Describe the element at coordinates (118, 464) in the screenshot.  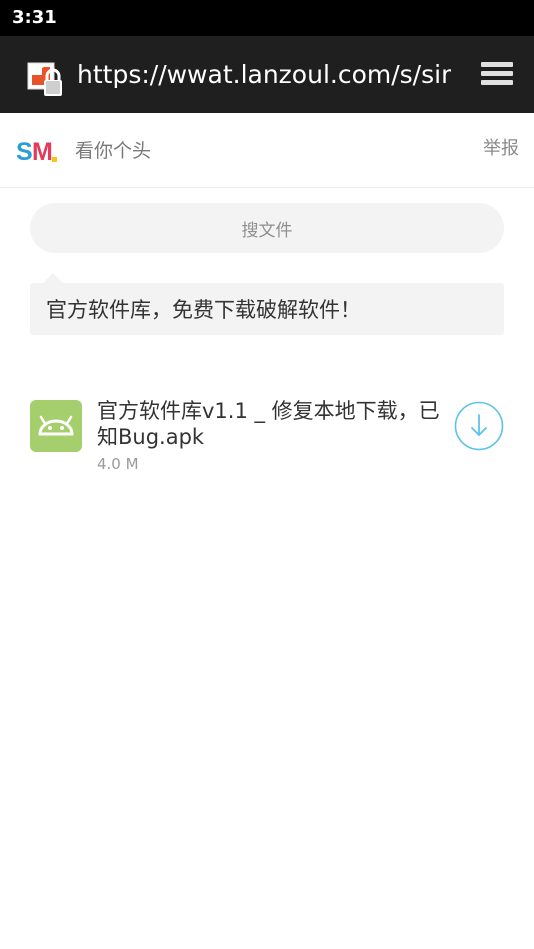
I see `file-size: 4.0 M` at that location.